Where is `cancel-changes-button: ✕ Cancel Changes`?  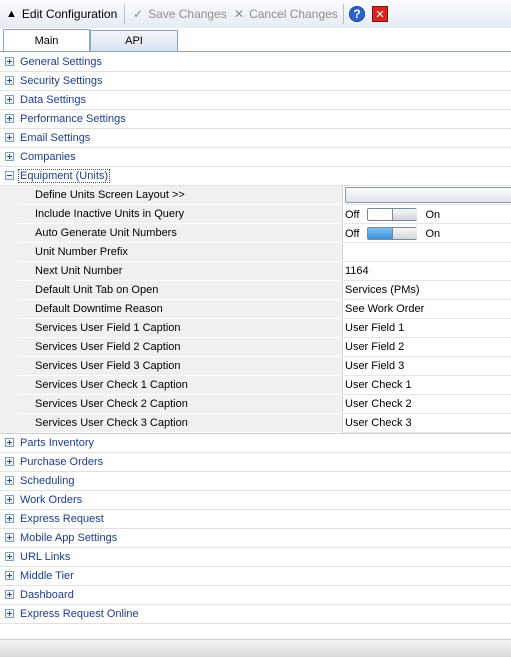
cancel-changes-button: ✕ Cancel Changes is located at coordinates (286, 14).